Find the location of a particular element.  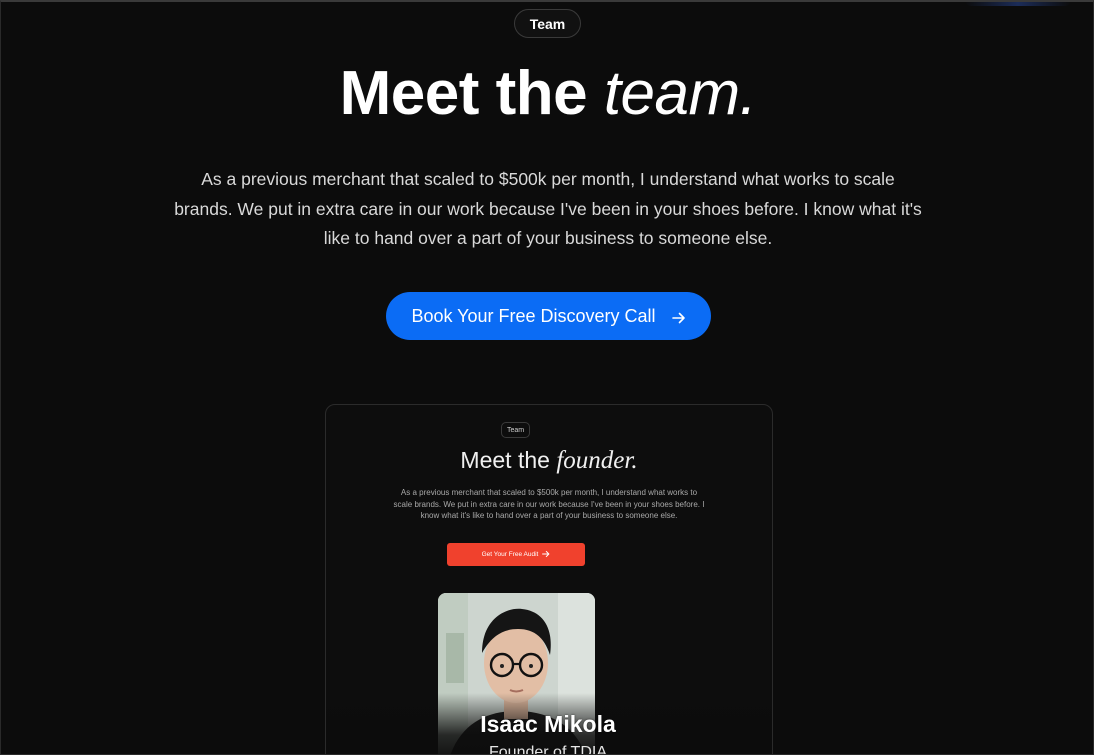

book-discovery-call-button: Book Your Free Discovery Call is located at coordinates (548, 316).